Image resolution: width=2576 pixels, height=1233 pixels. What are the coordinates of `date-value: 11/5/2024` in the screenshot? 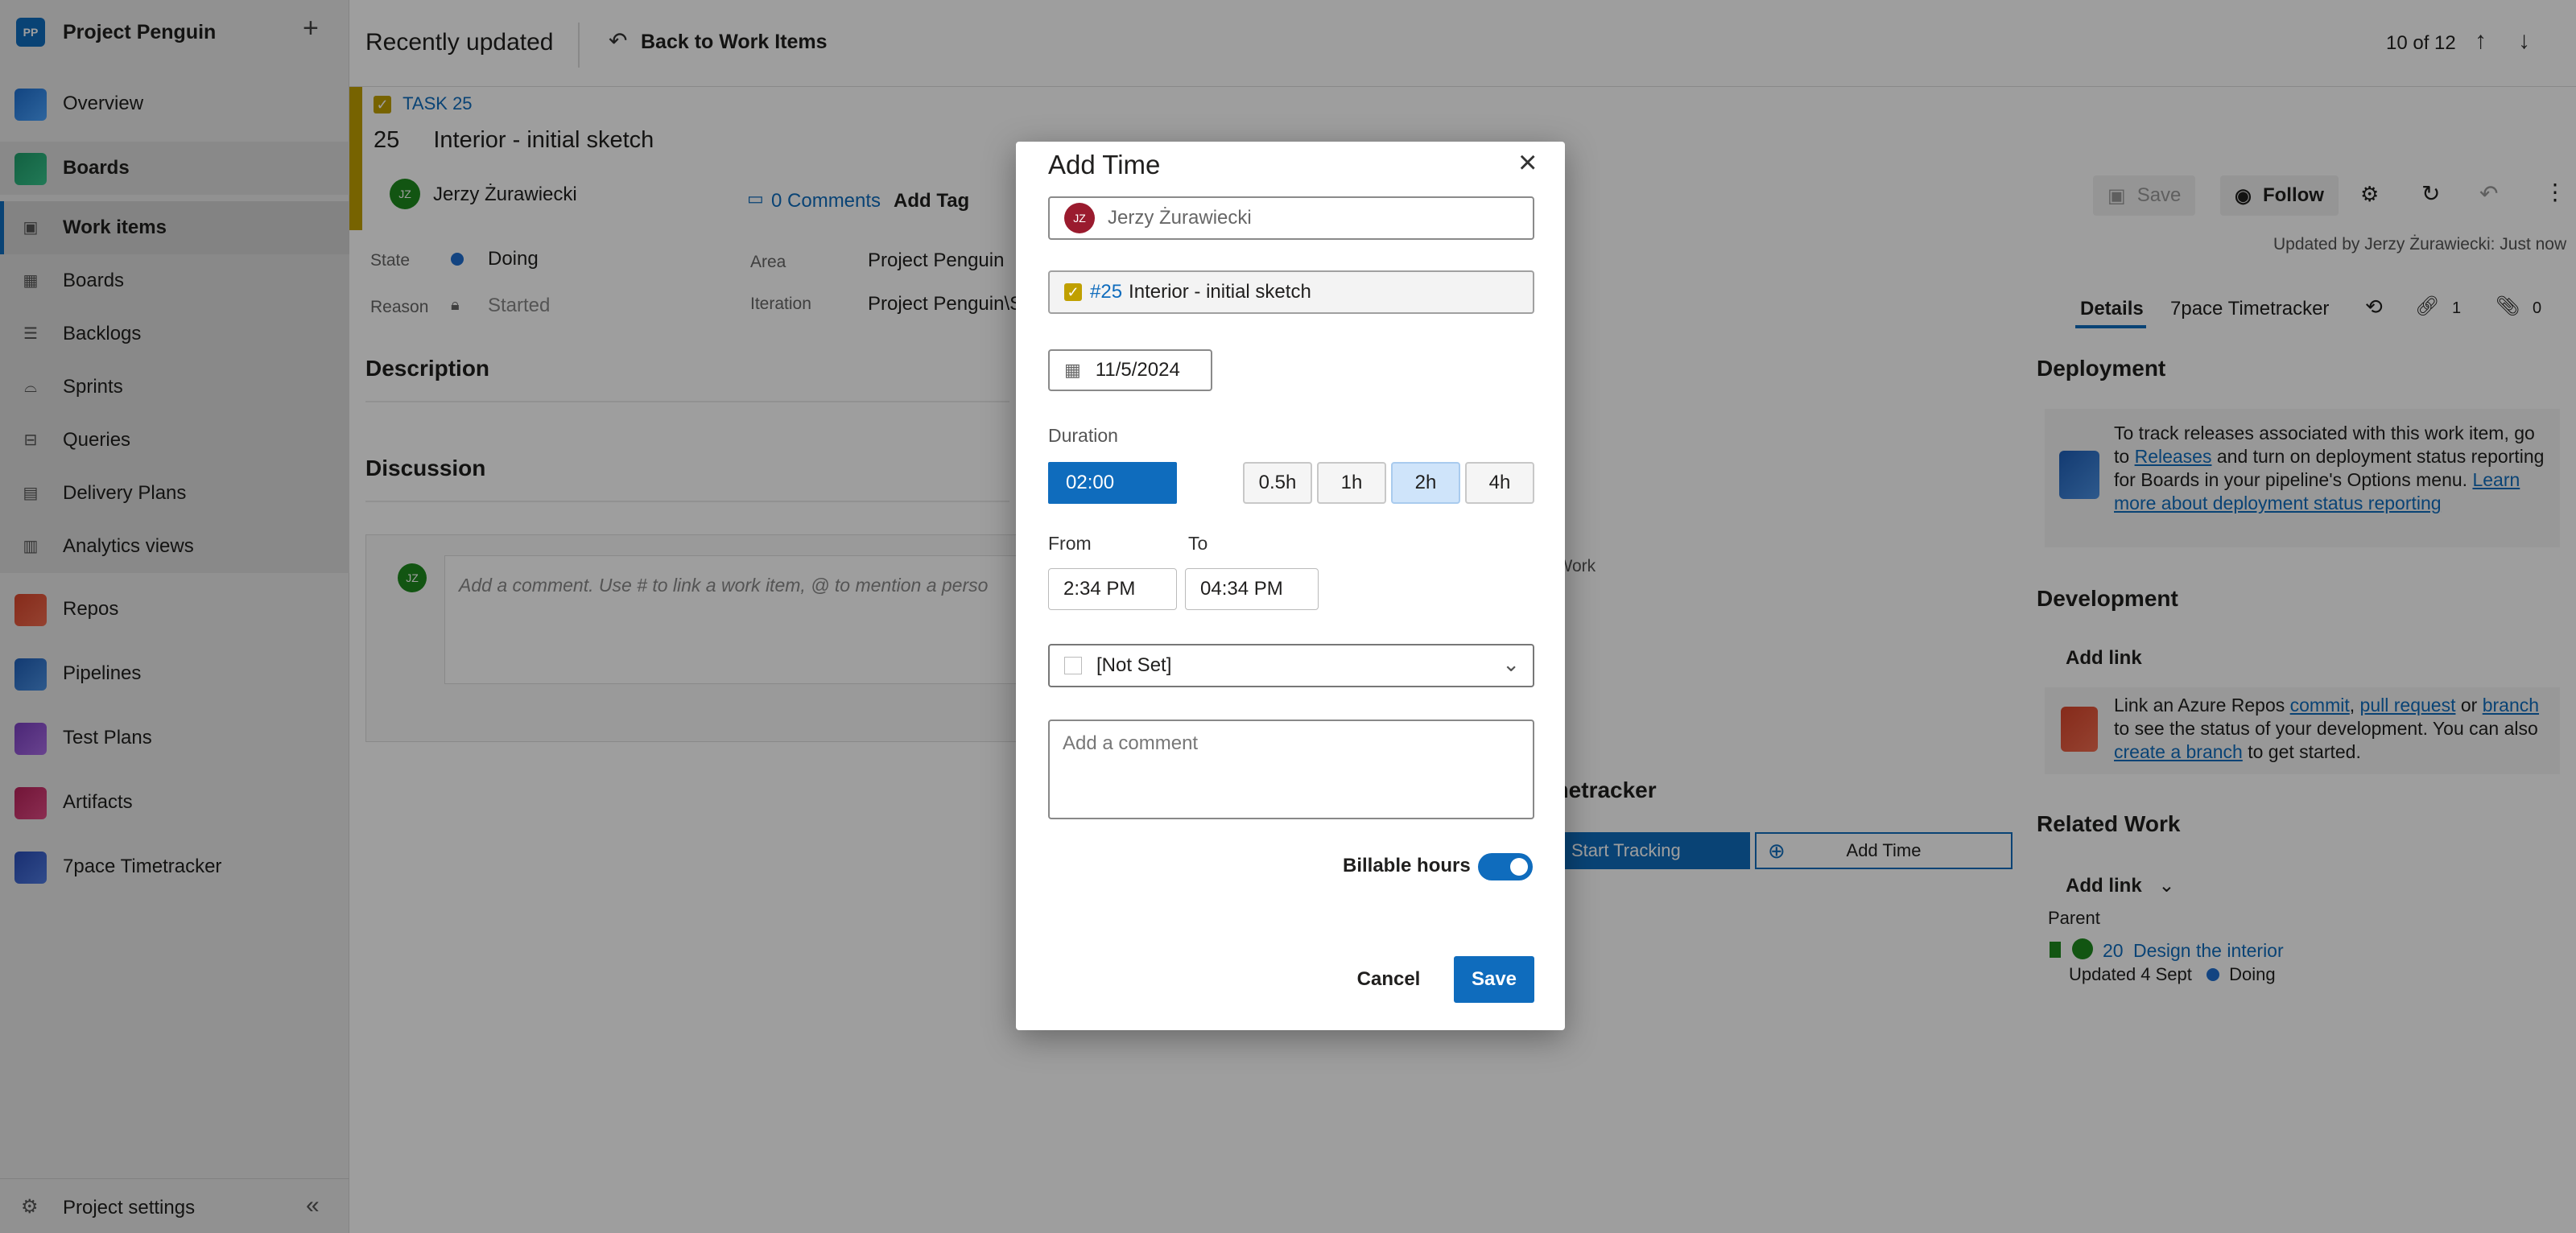 It's located at (1137, 370).